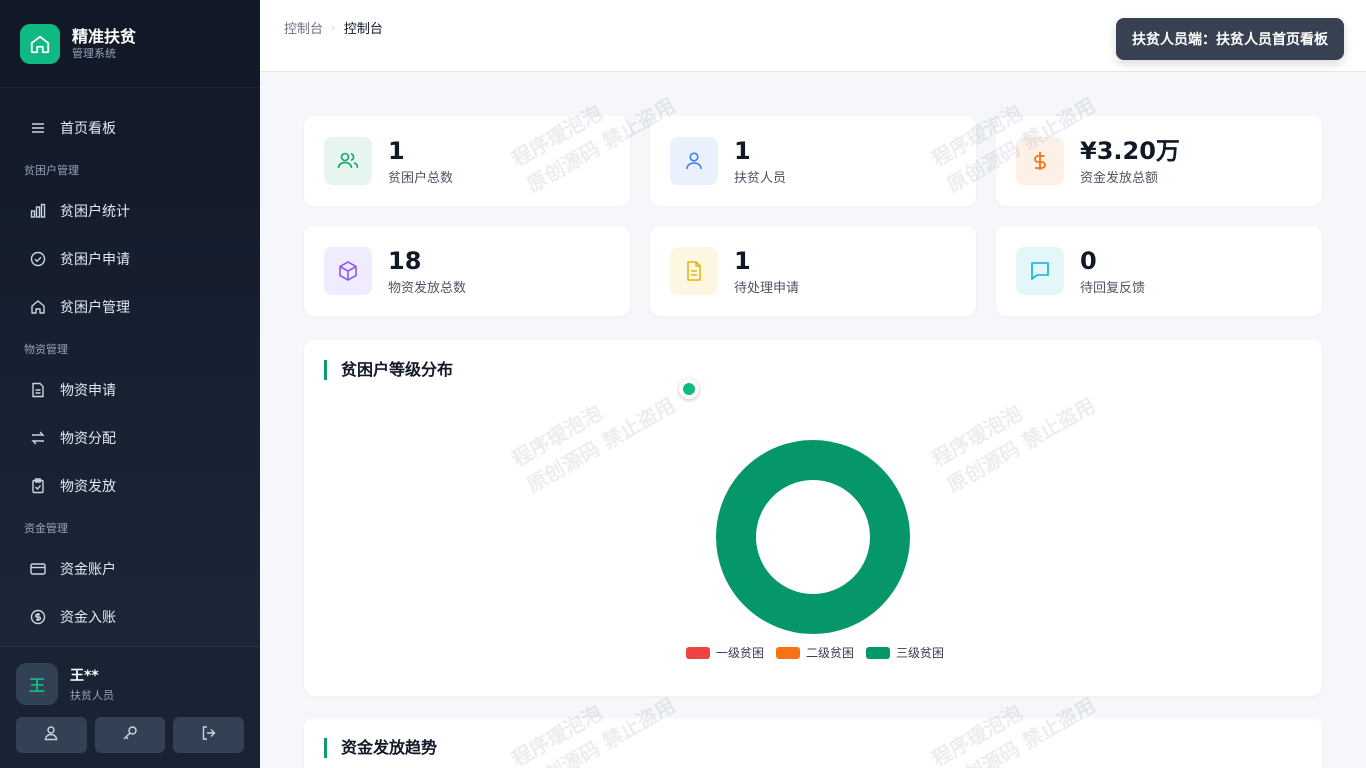 This screenshot has width=1366, height=768. I want to click on sidebar-item-household-stats: 贫困户统计, so click(130, 211).